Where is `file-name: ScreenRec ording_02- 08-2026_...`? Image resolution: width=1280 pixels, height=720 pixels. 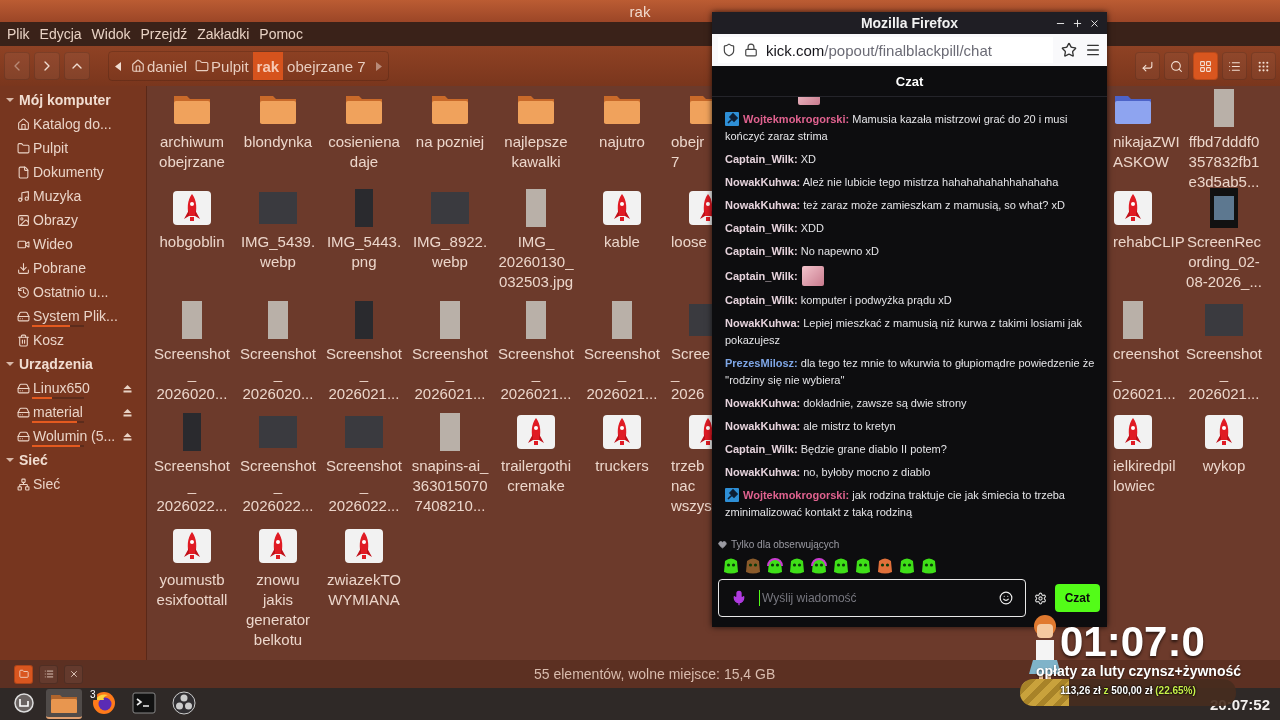 file-name: ScreenRec ording_02- 08-2026_... is located at coordinates (1224, 262).